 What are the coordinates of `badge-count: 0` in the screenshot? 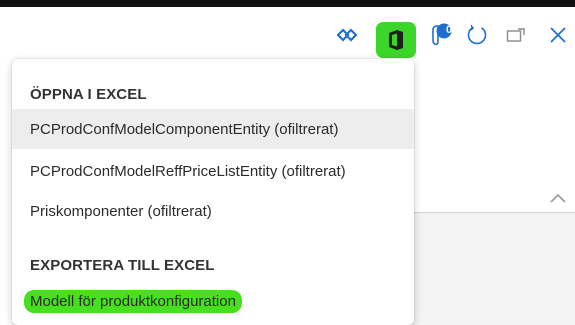 It's located at (449, 30).